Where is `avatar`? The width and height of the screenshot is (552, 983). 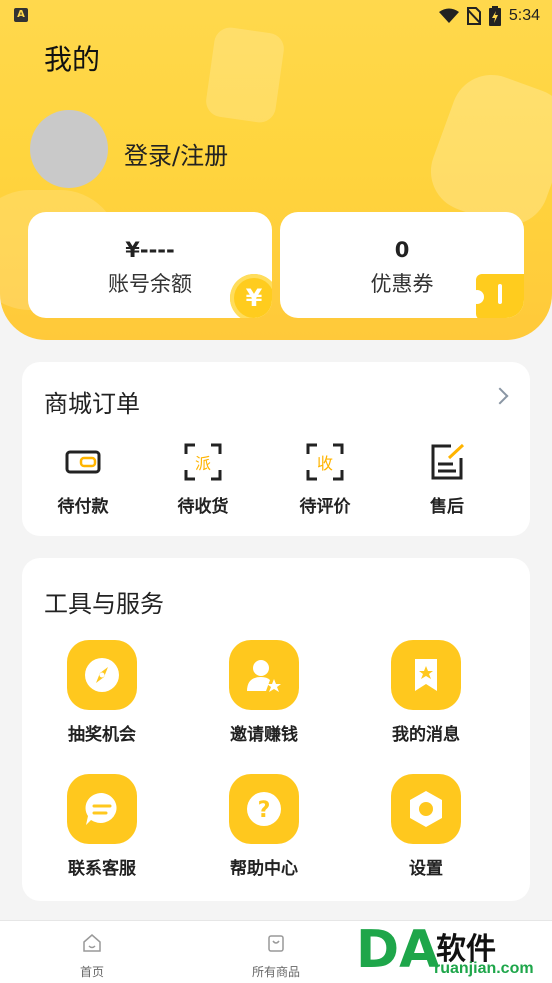 avatar is located at coordinates (69, 149).